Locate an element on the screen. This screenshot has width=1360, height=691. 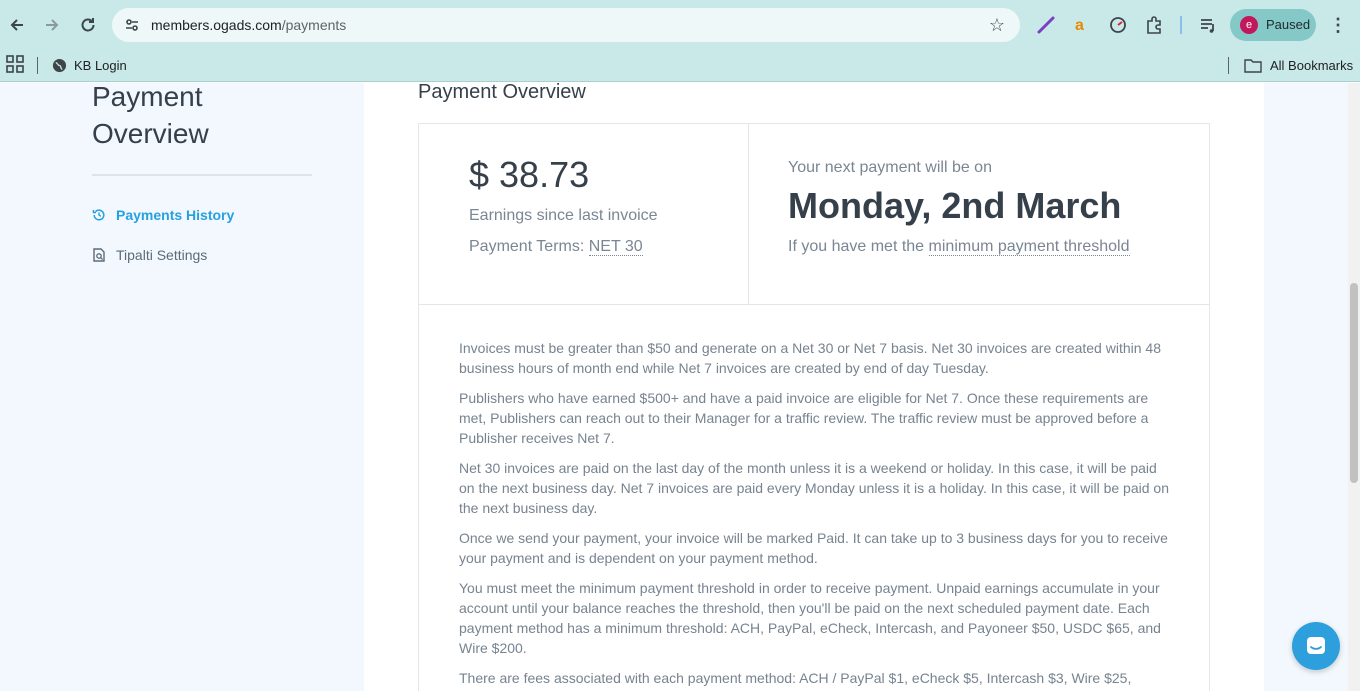
page-title: Payment Overview is located at coordinates (502, 93).